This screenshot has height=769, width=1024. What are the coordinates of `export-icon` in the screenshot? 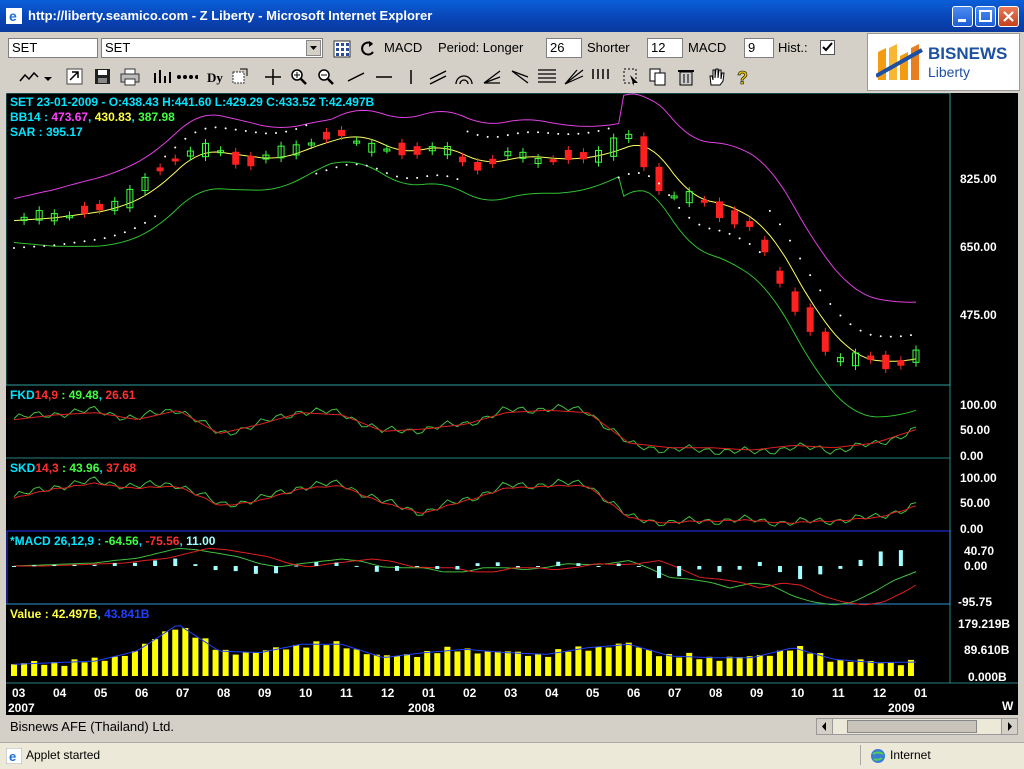 It's located at (240, 76).